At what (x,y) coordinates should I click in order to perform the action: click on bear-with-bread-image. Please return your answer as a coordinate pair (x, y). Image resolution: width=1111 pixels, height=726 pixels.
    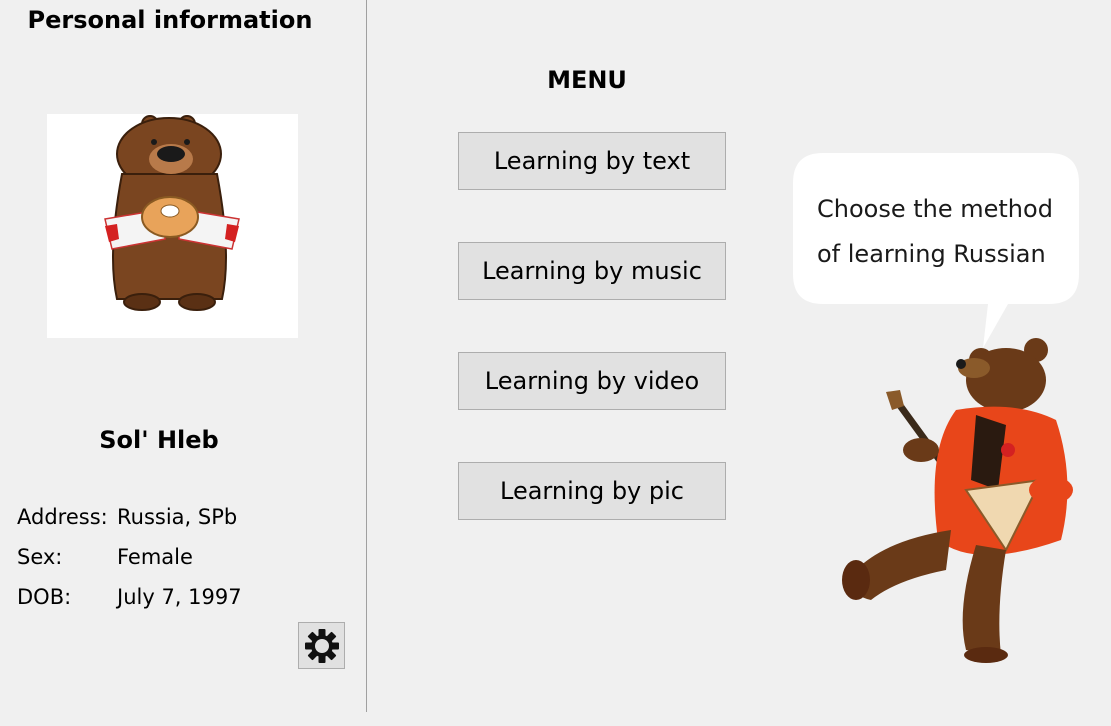
    Looking at the image, I should click on (172, 226).